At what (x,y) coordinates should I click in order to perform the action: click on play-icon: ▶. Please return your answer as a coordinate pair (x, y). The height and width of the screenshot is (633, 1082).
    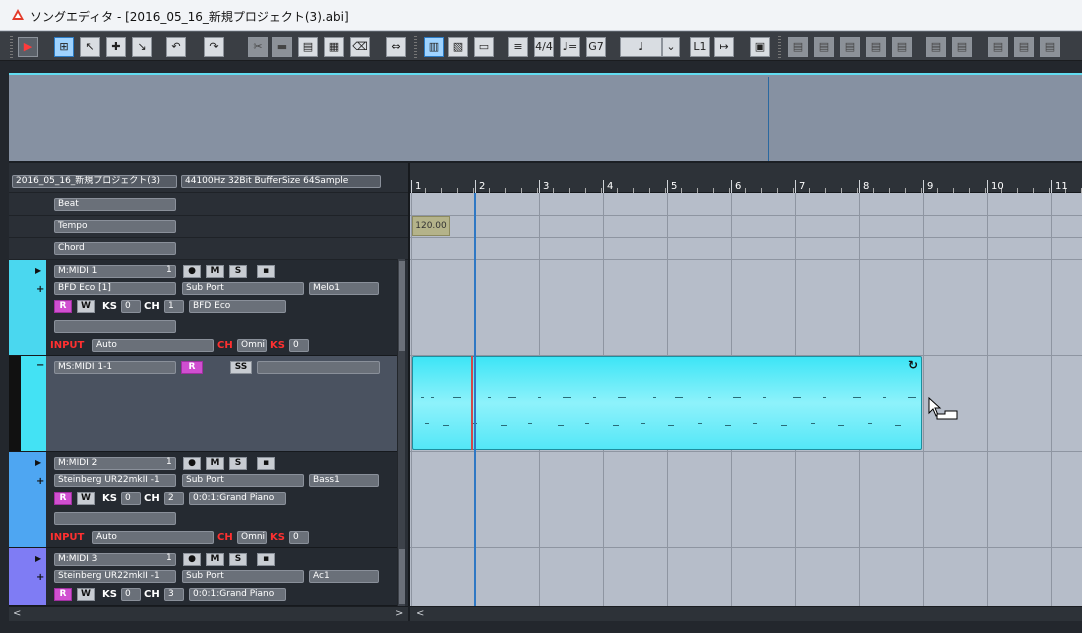
    Looking at the image, I should click on (28, 47).